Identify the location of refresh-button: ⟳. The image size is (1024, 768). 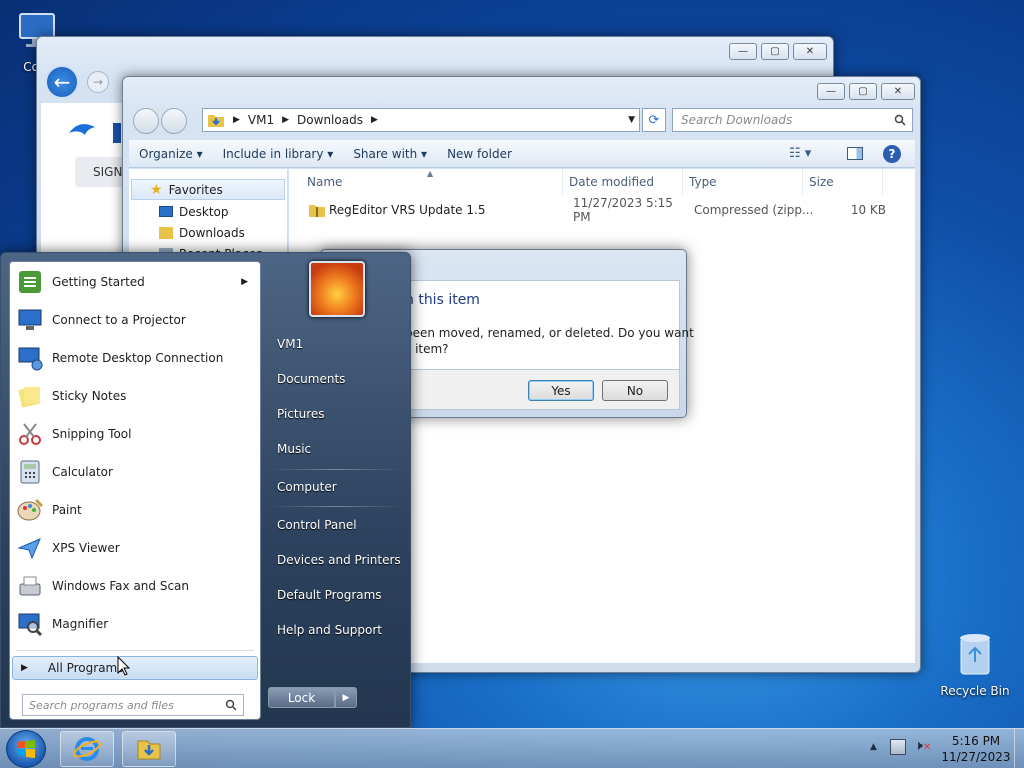
(654, 120).